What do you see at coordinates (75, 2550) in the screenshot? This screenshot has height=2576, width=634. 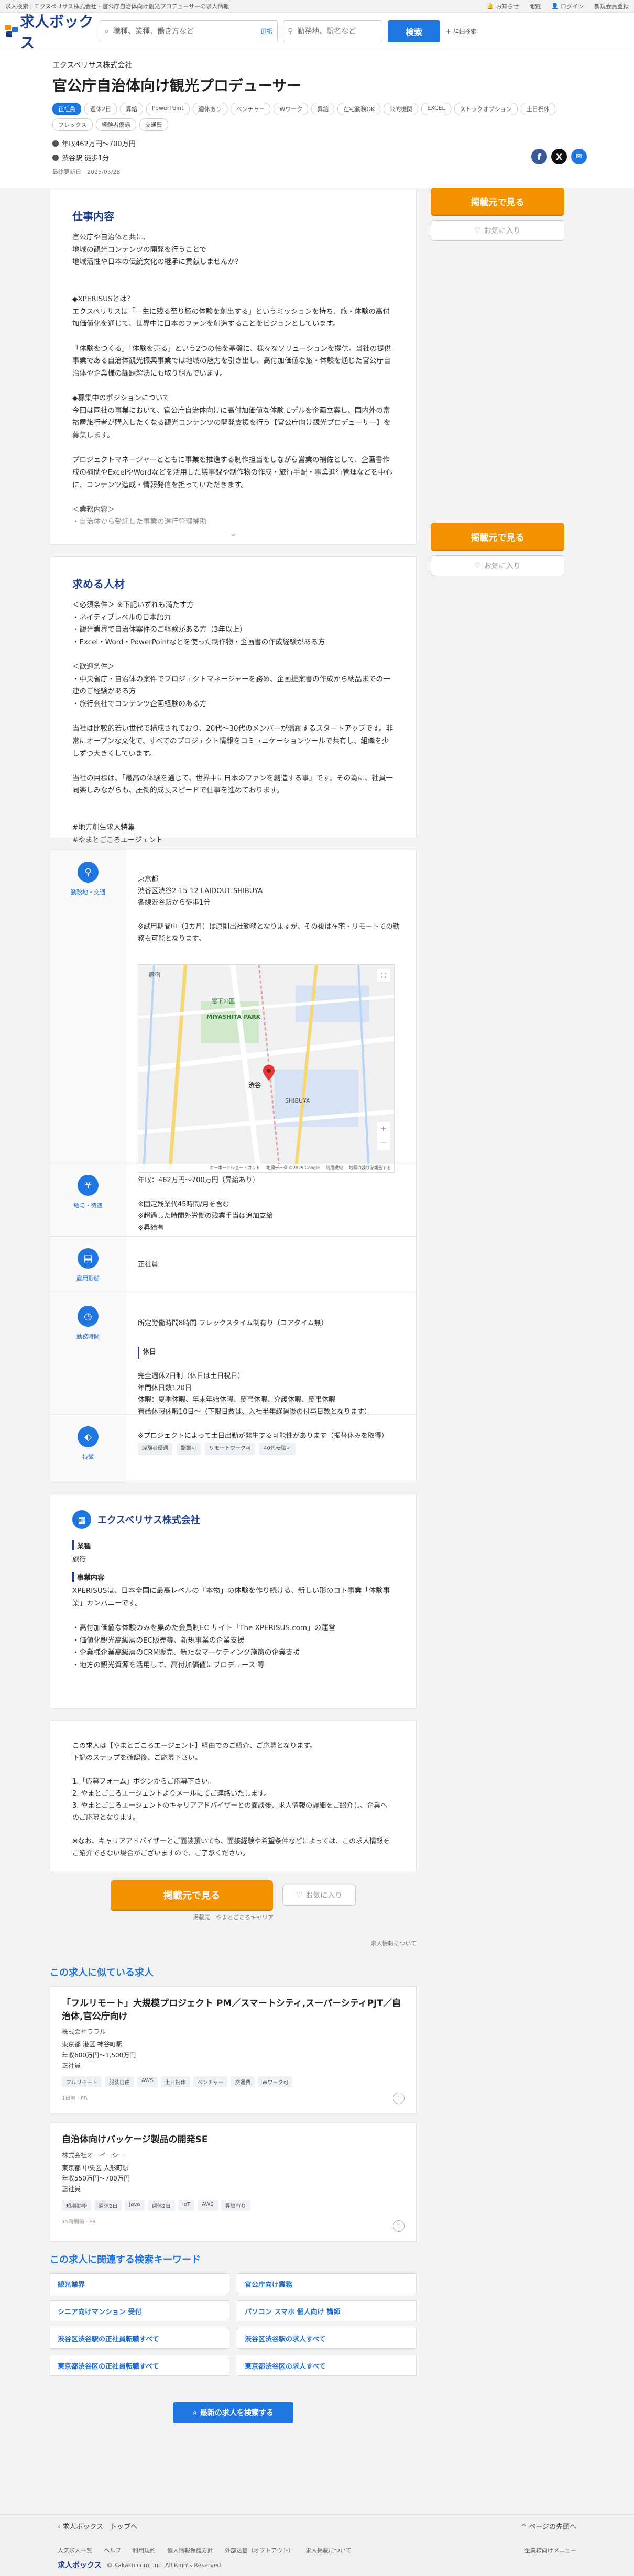 I see `footer-link: 人気求人一覧` at bounding box center [75, 2550].